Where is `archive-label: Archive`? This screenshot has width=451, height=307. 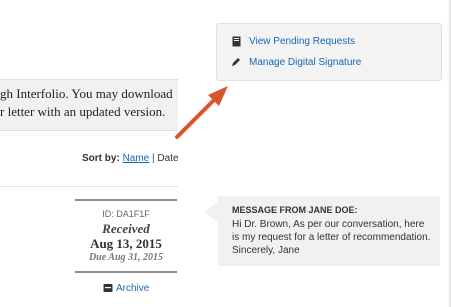
archive-label: Archive is located at coordinates (133, 288).